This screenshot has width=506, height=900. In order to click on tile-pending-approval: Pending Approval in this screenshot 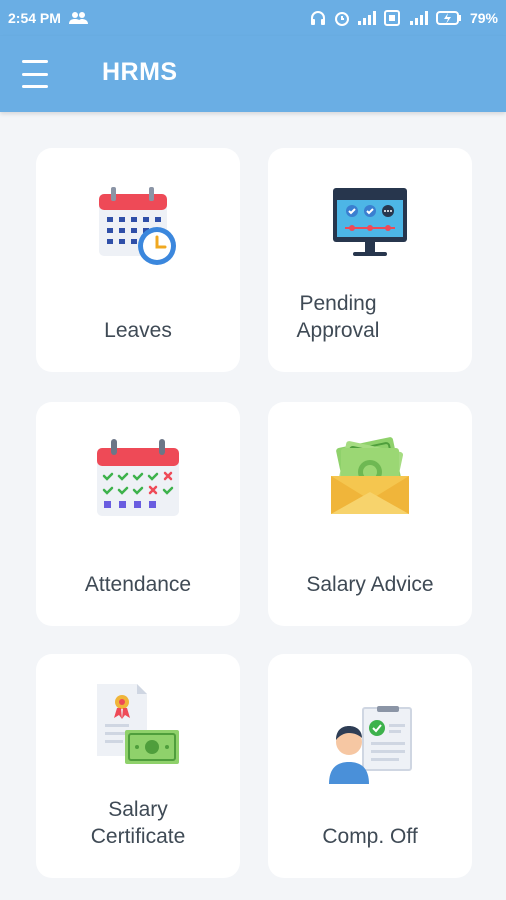, I will do `click(370, 260)`.